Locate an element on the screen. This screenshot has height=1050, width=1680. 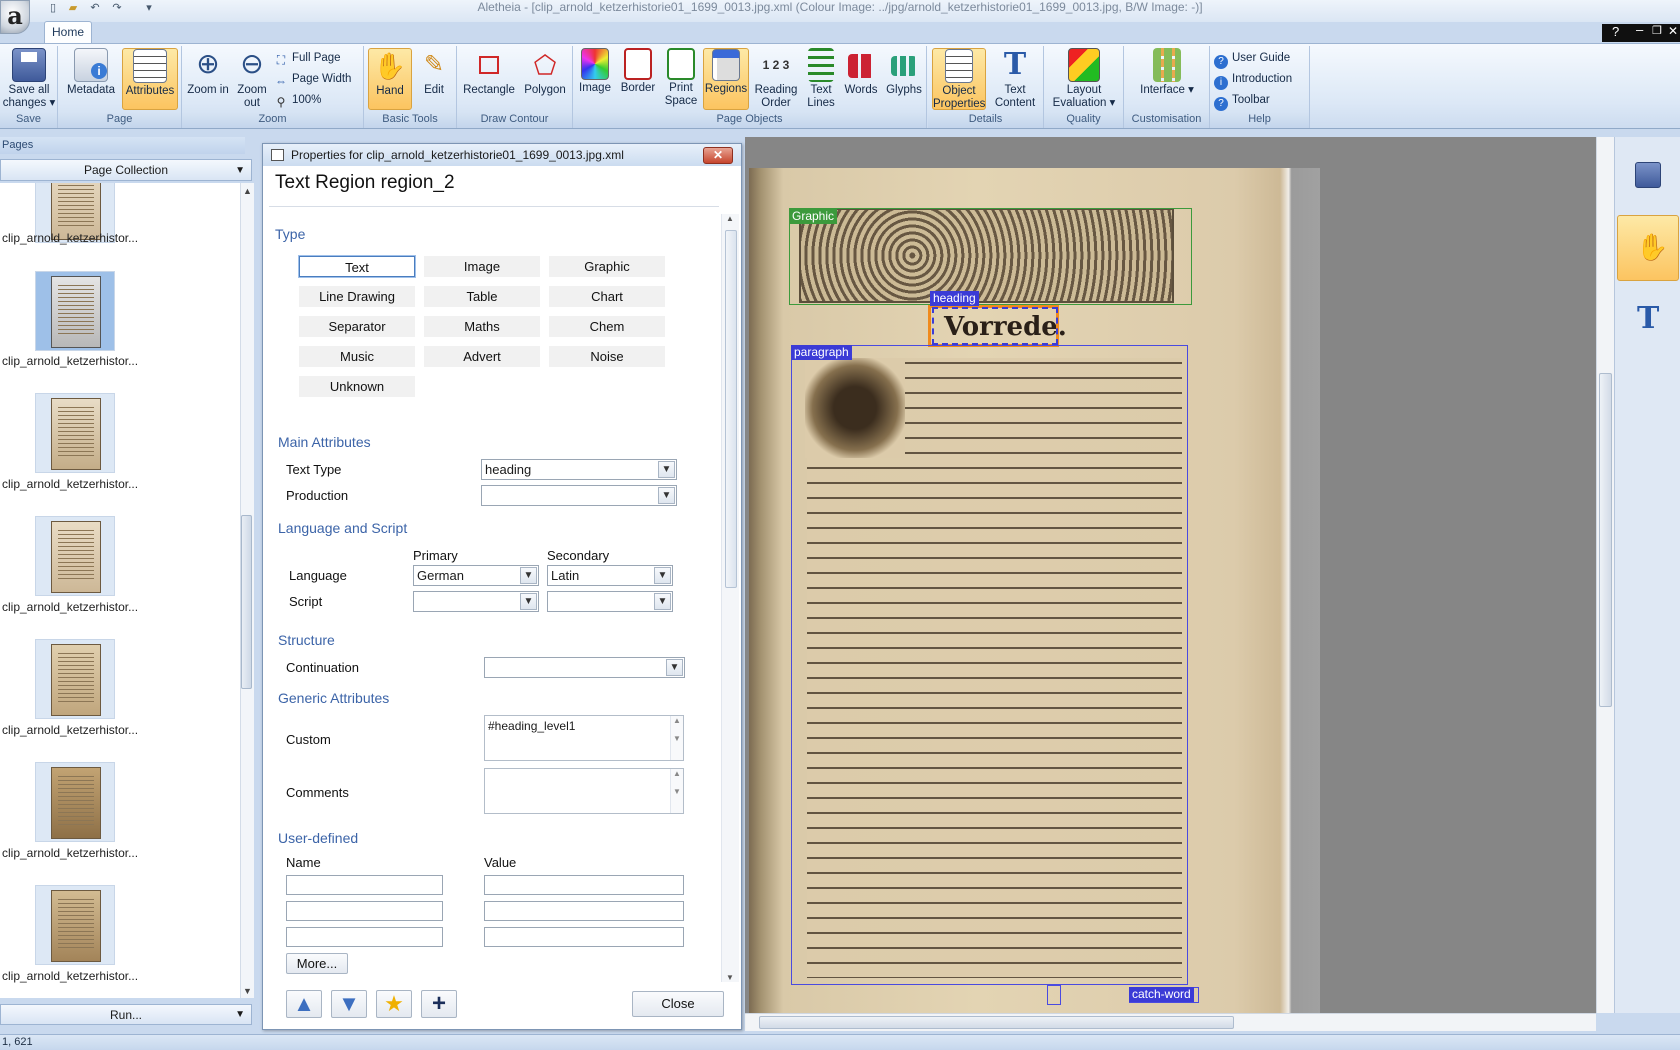
type-graphic-button: Graphic is located at coordinates (607, 266).